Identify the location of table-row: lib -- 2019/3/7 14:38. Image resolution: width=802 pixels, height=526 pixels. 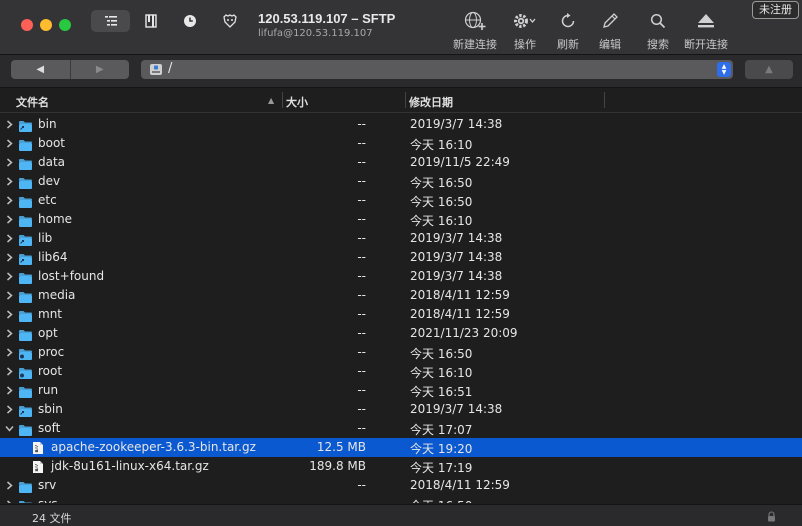
(401, 238).